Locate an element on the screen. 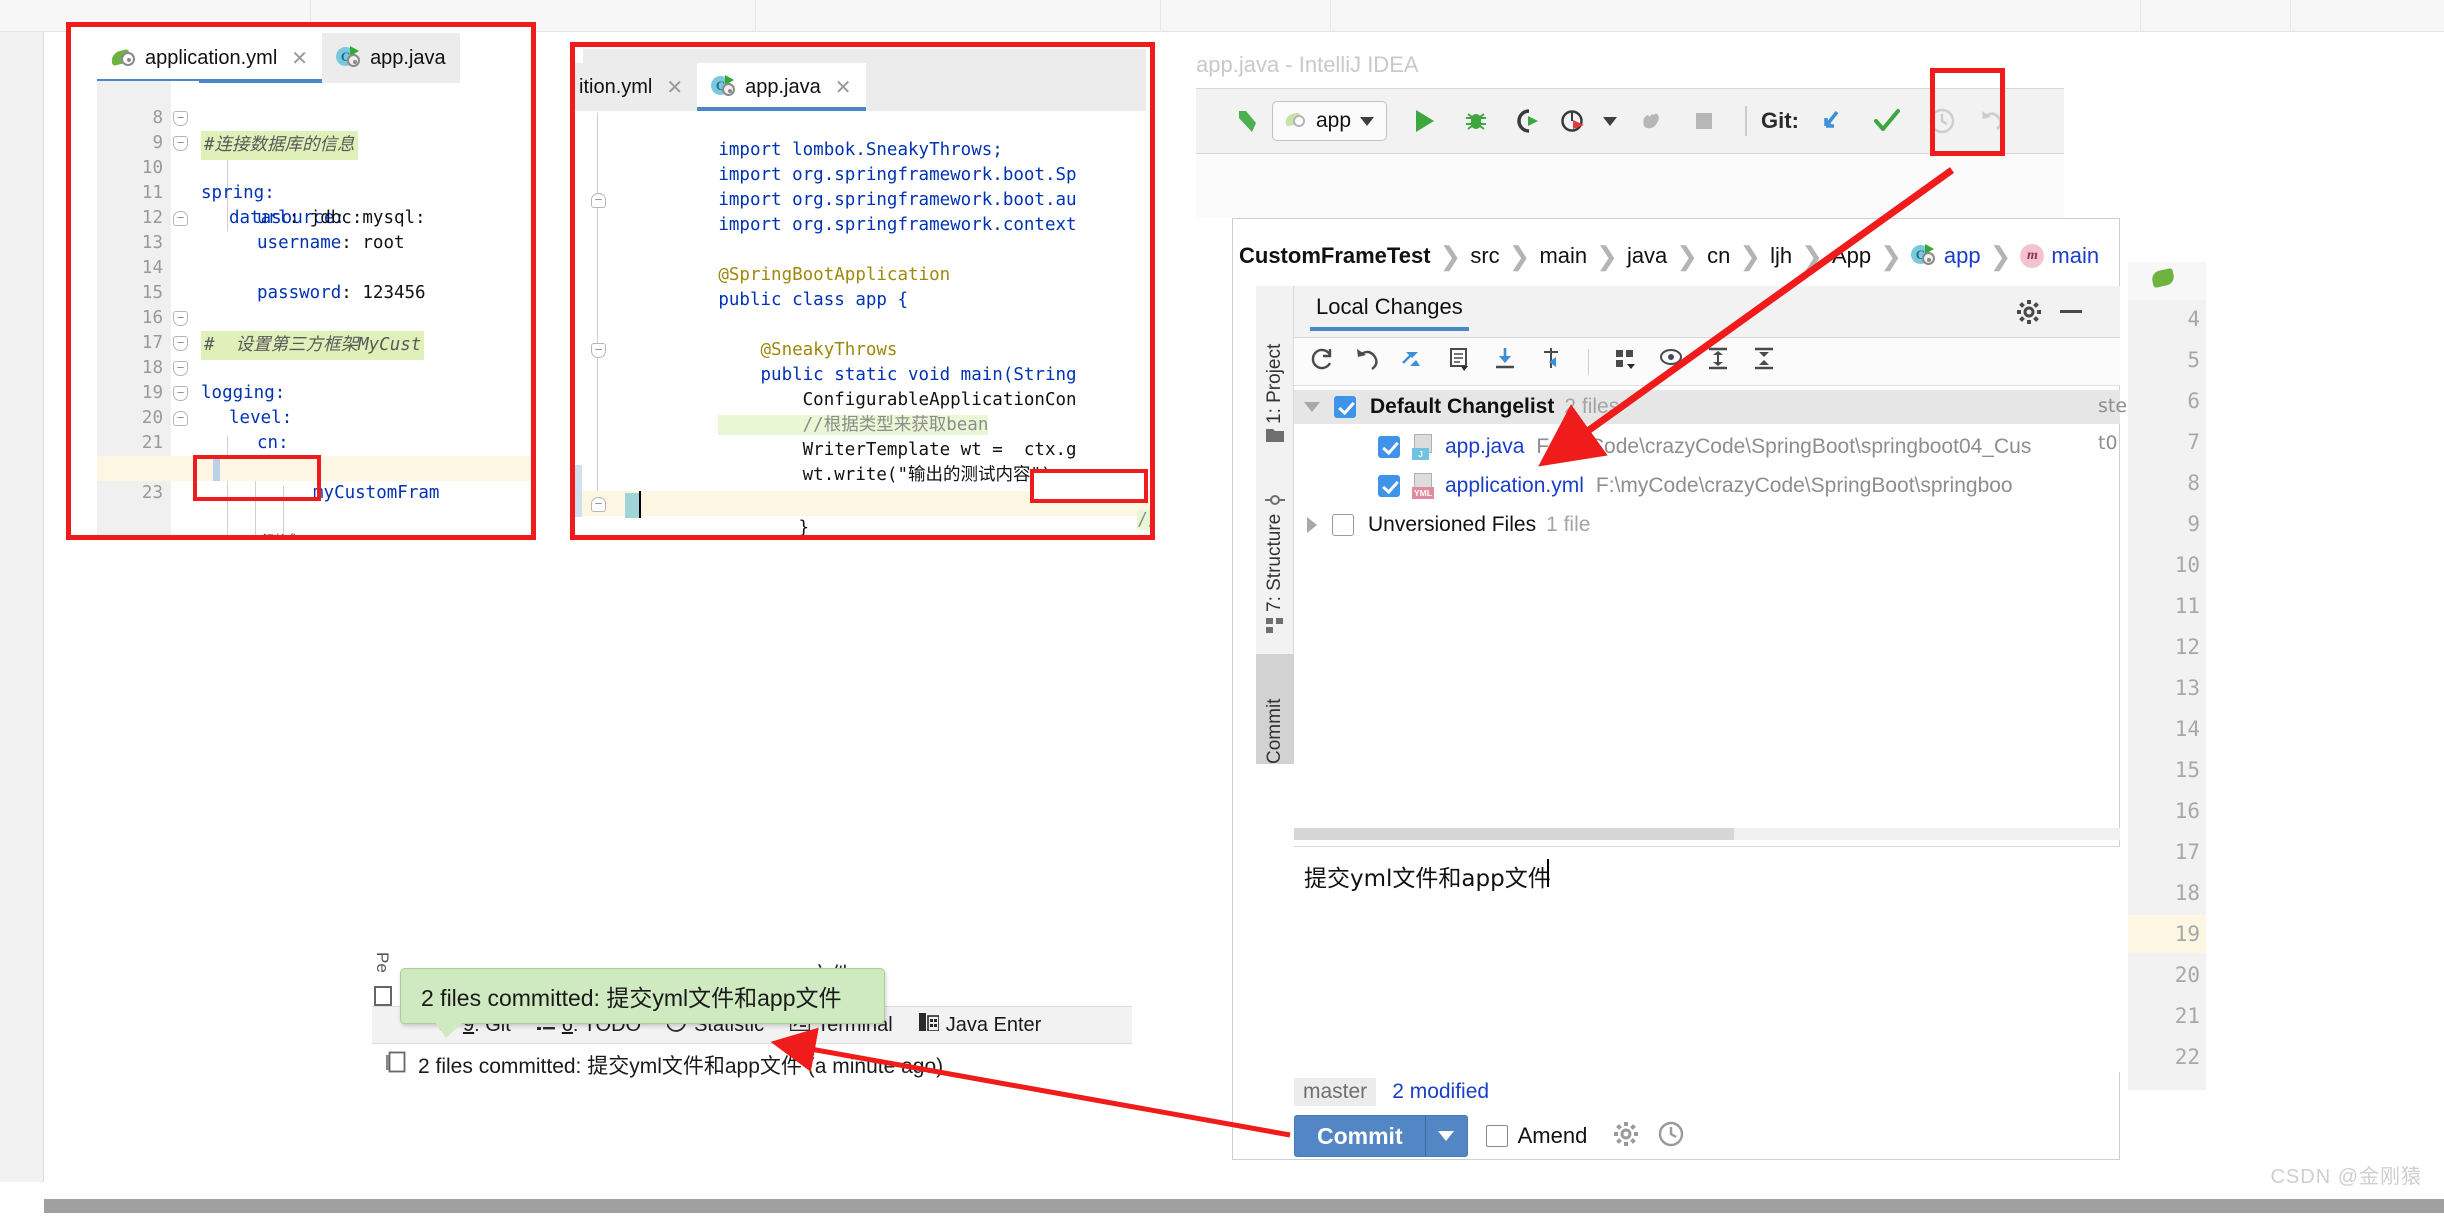 This screenshot has height=1229, width=2444. minimize-icon is located at coordinates (2071, 311).